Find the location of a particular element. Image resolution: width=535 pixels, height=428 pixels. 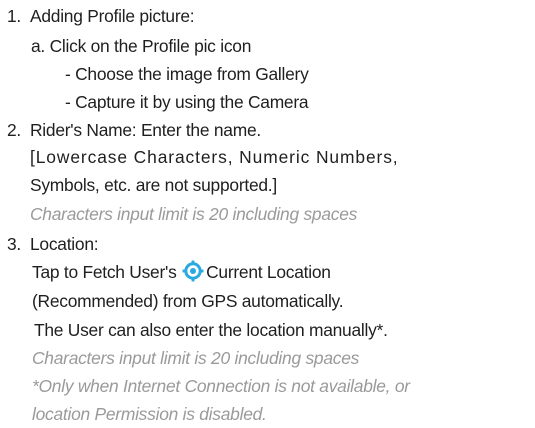

item-1-bullet-1: - Choose the image from Gallery is located at coordinates (187, 74).